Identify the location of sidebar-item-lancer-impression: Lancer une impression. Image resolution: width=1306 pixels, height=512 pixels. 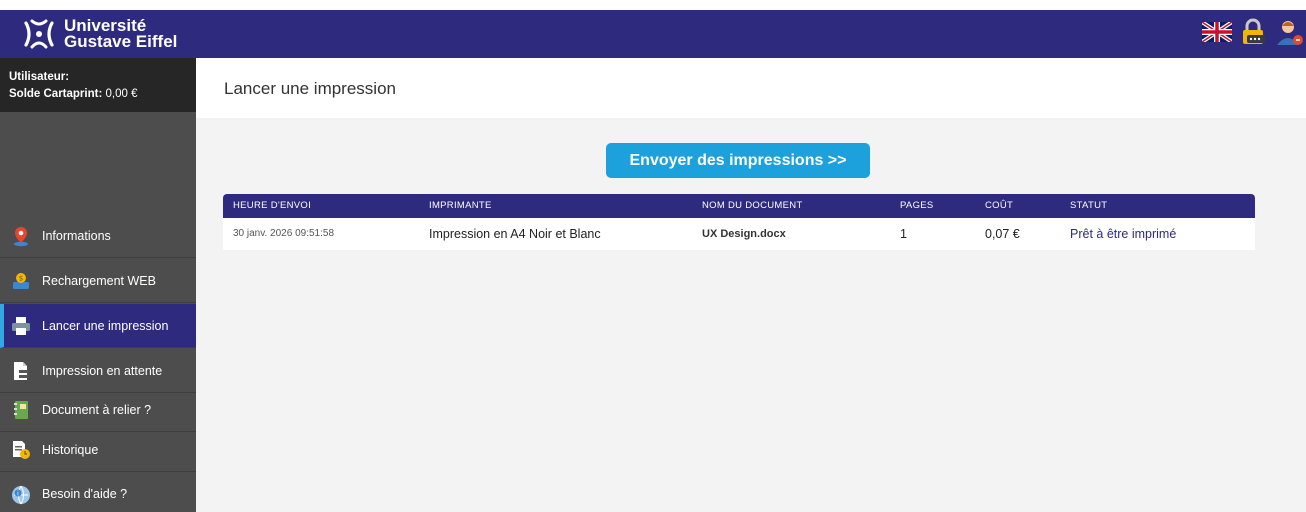
(98, 326).